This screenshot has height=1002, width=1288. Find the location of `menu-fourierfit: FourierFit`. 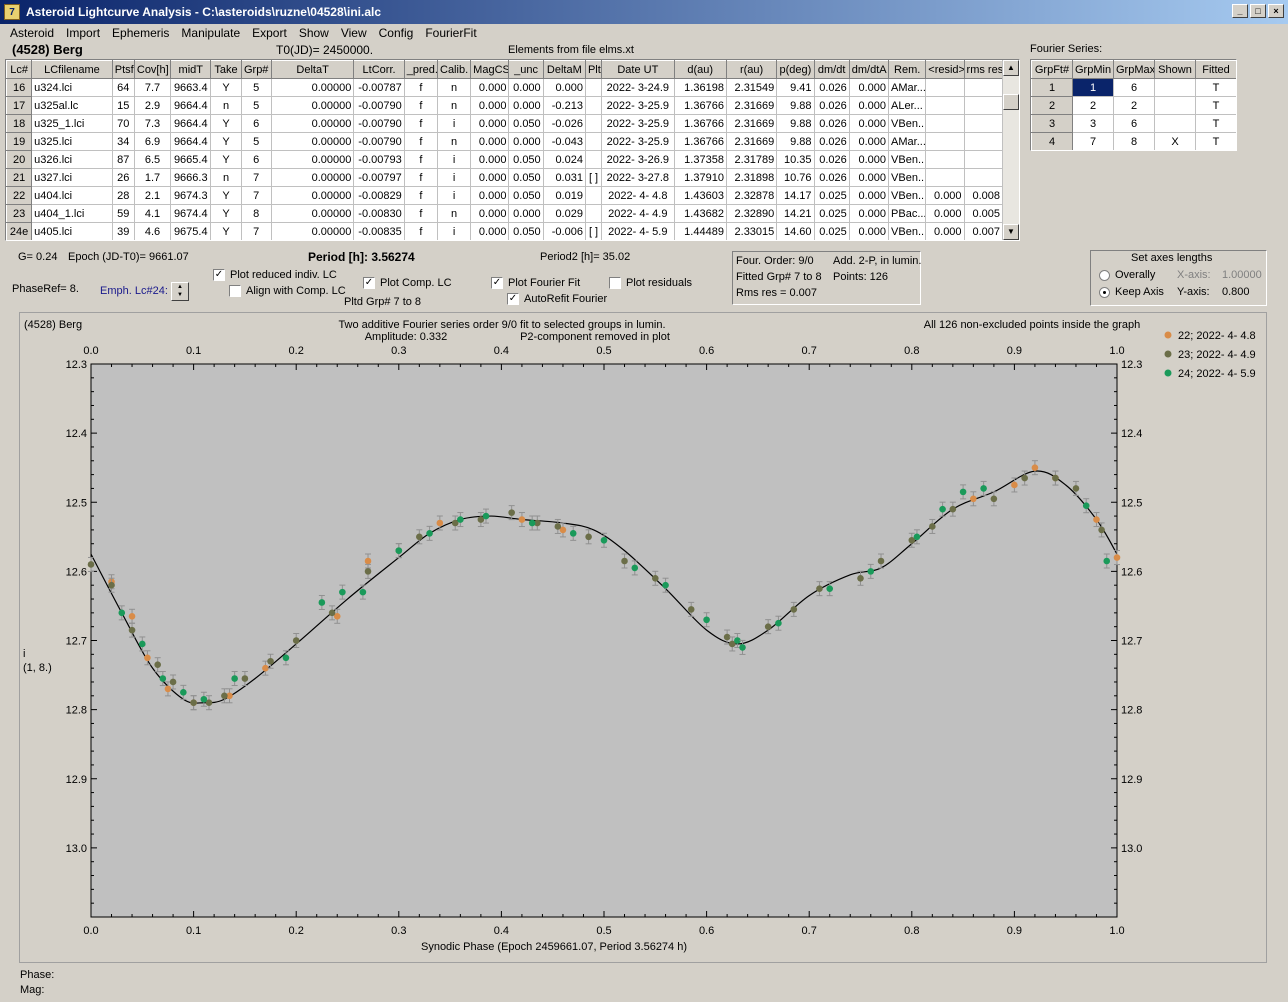

menu-fourierfit: FourierFit is located at coordinates (450, 33).